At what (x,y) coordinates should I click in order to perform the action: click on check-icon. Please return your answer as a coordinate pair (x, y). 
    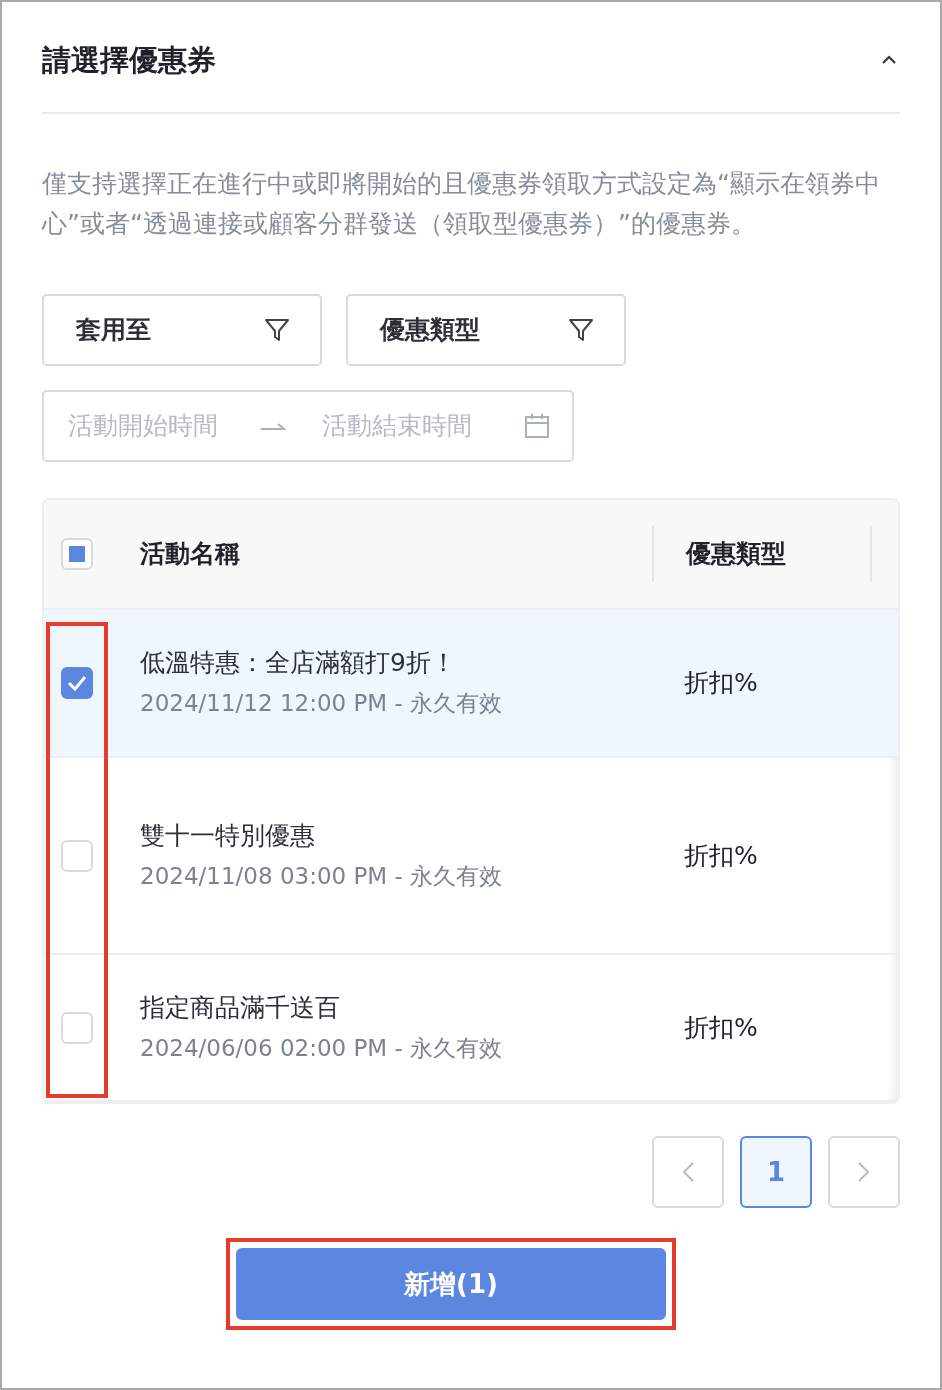
    Looking at the image, I should click on (77, 683).